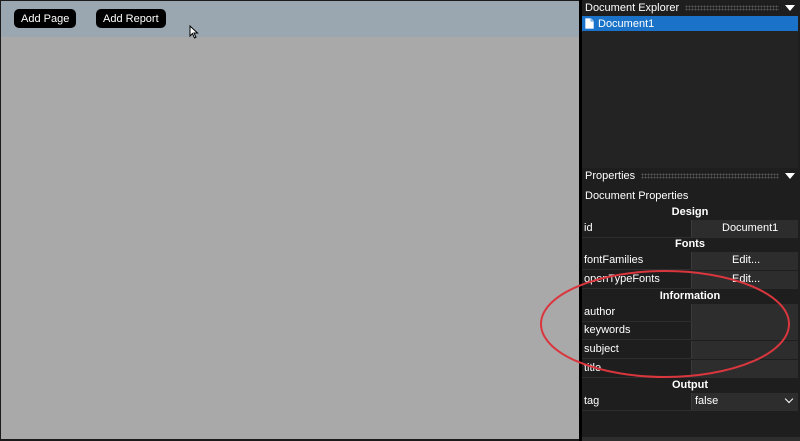 This screenshot has height=441, width=800. I want to click on property-row-tag: tag false, so click(690, 402).